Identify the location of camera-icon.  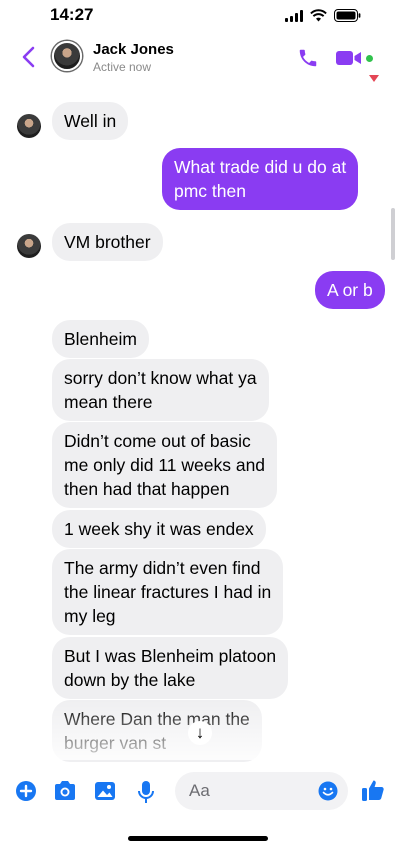
(65, 791).